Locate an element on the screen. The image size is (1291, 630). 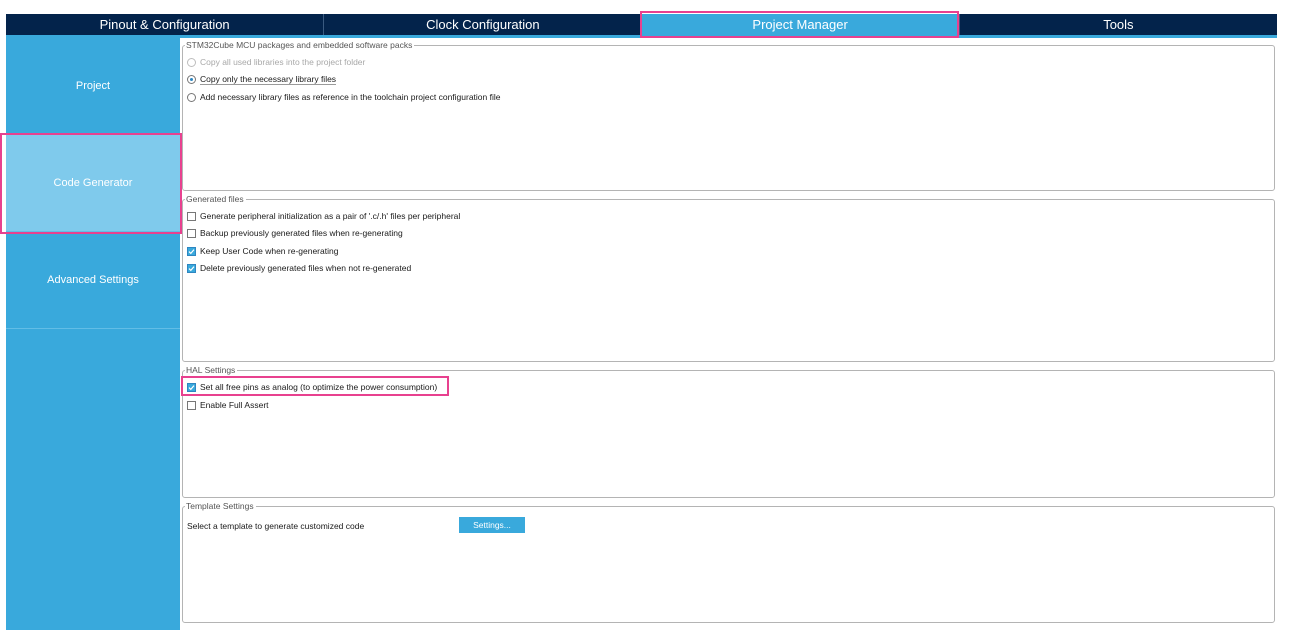
template-settings-legend: Template Settings is located at coordinates (220, 506).